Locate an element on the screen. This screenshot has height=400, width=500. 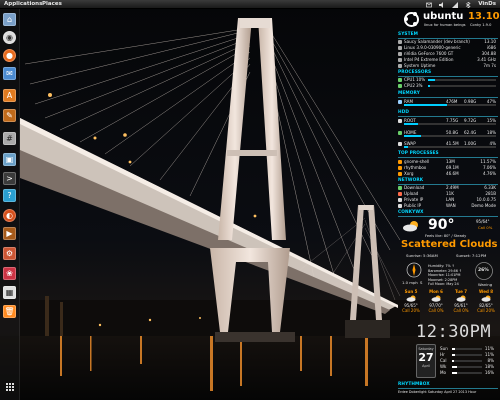
forecast-day: Wed 8 82/65° Call 20% is located at coordinates (486, 301).